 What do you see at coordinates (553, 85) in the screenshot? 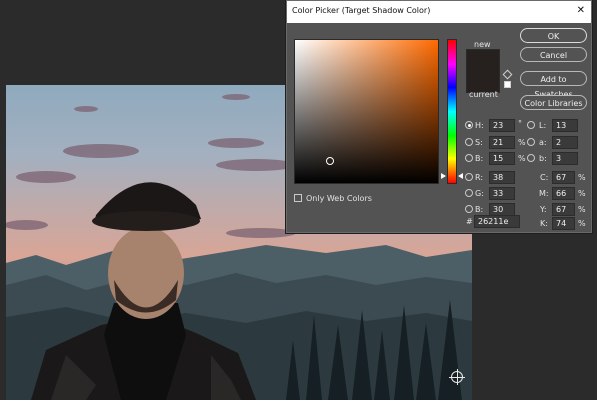
I see `add-to-swatches-button: Add to Swatches` at bounding box center [553, 85].